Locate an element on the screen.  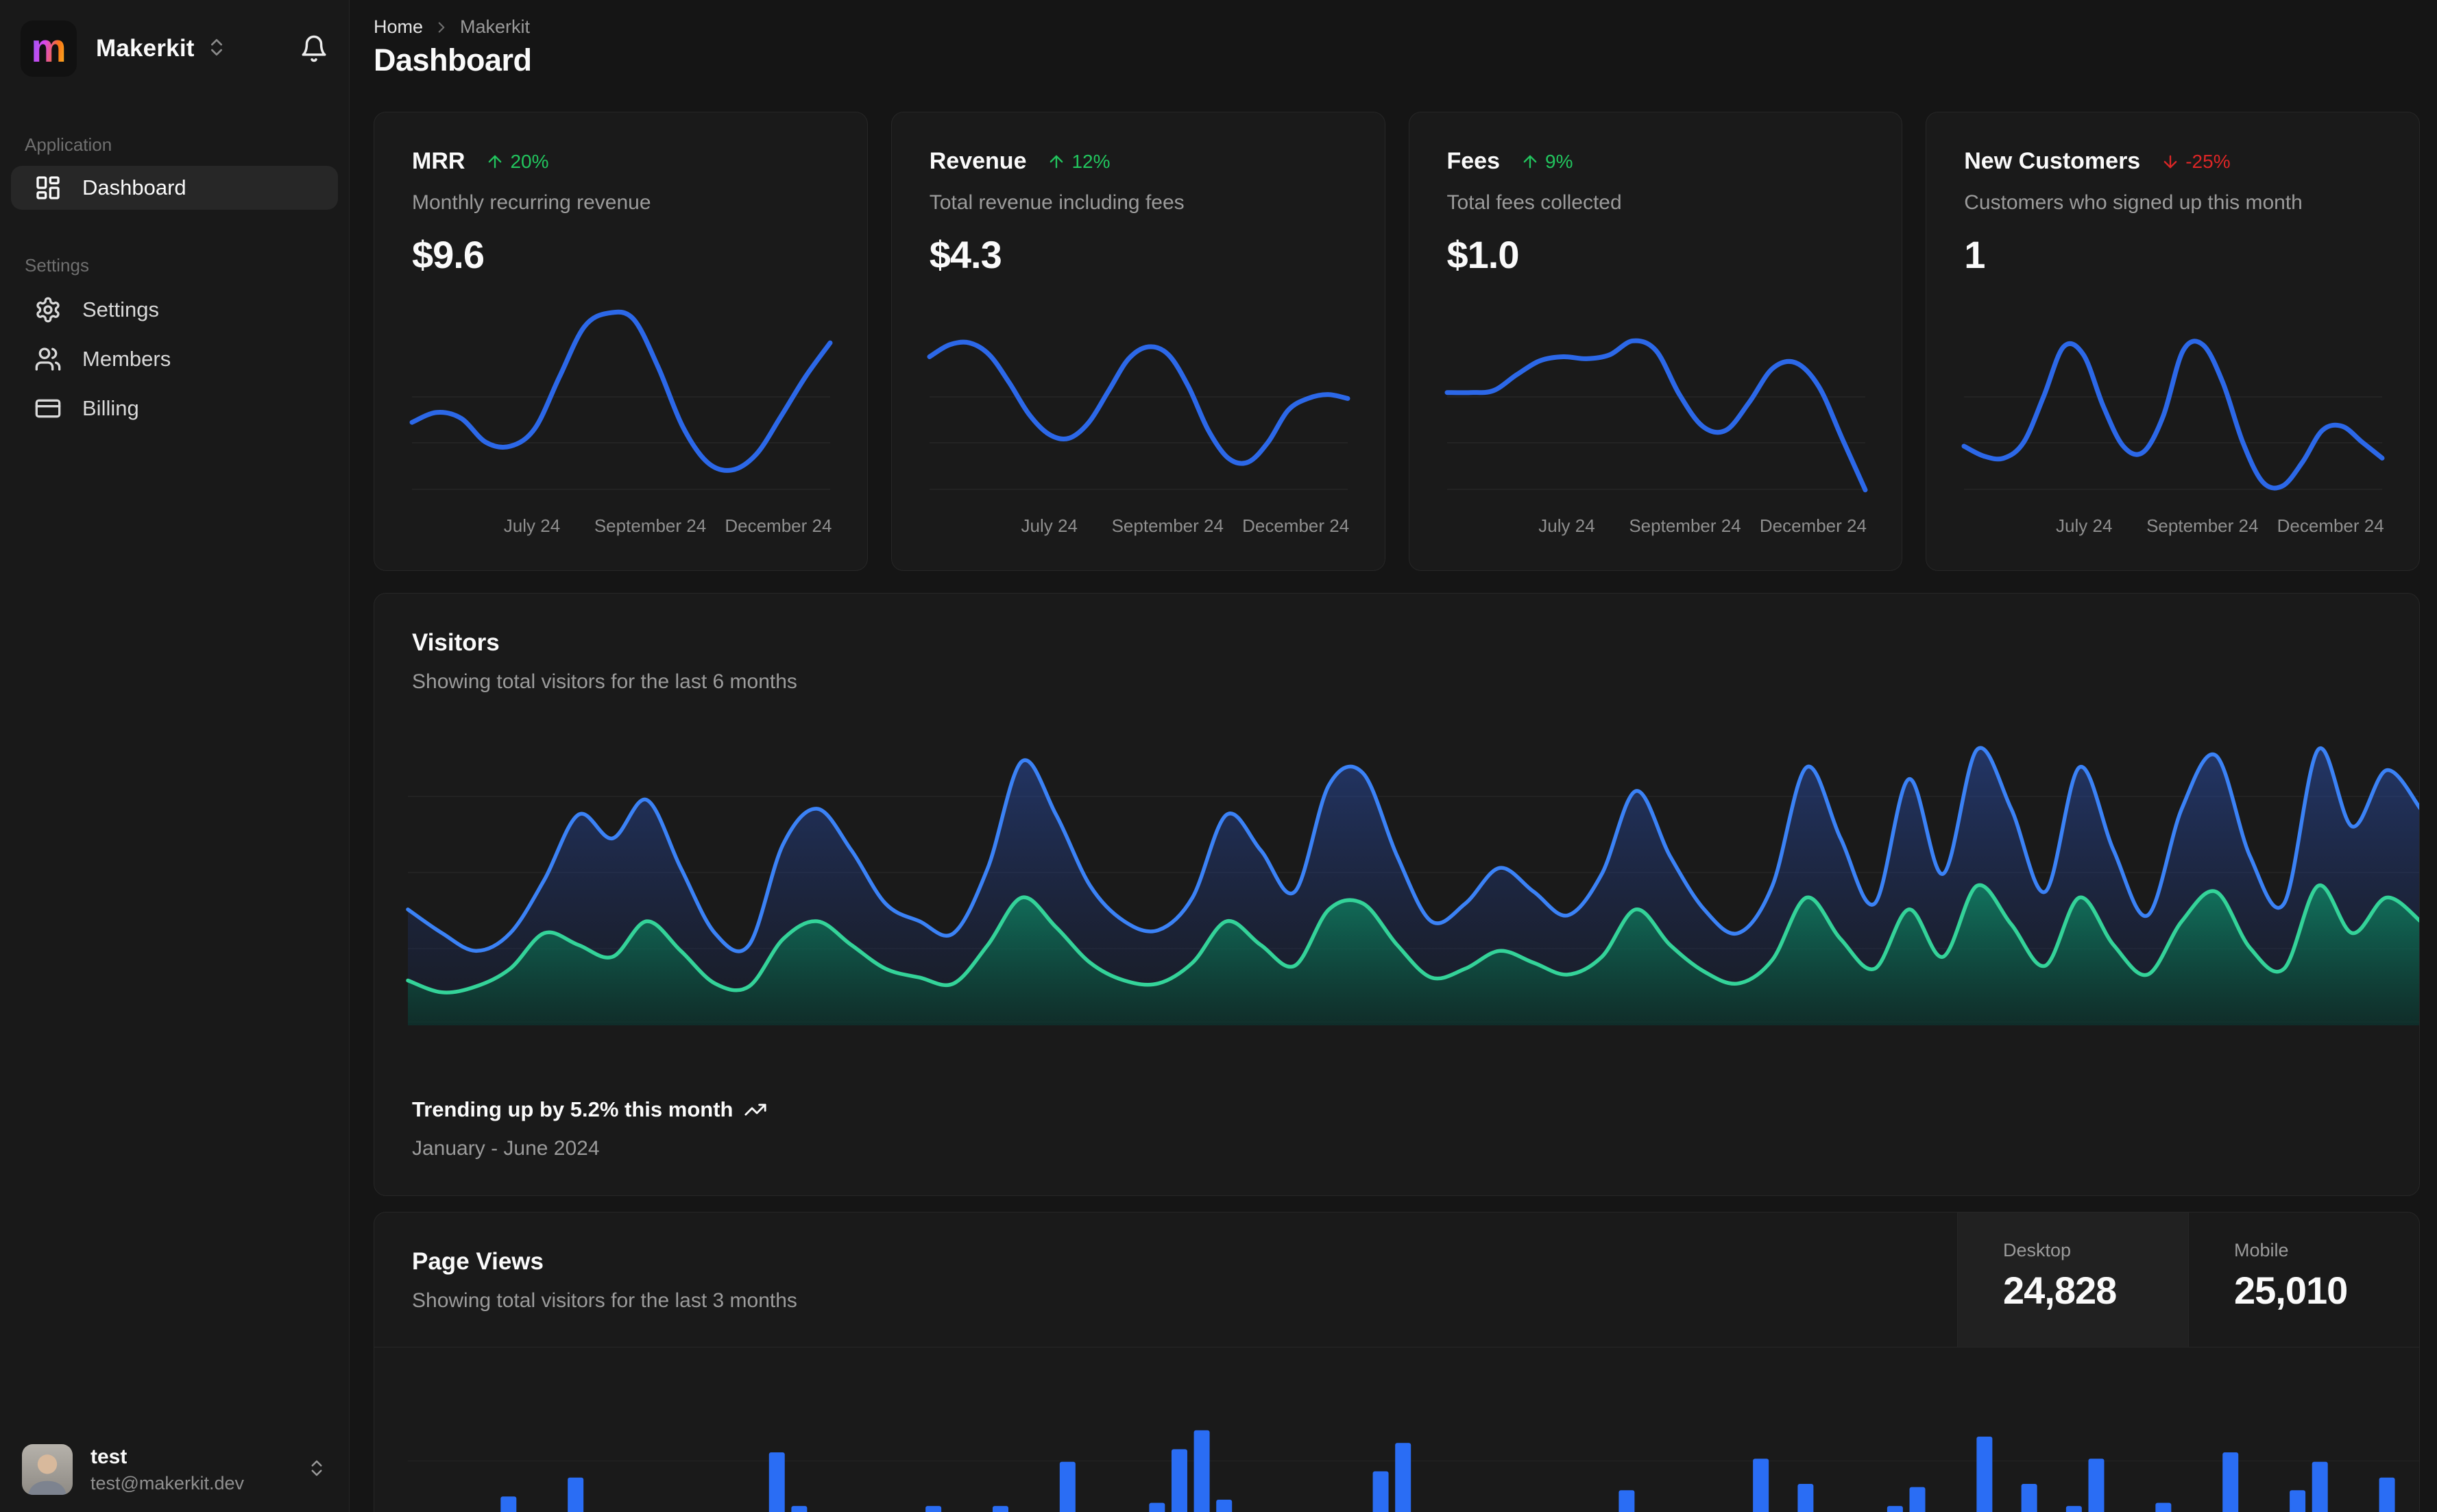
breadcrumb: Home Makerkit is located at coordinates (452, 27).